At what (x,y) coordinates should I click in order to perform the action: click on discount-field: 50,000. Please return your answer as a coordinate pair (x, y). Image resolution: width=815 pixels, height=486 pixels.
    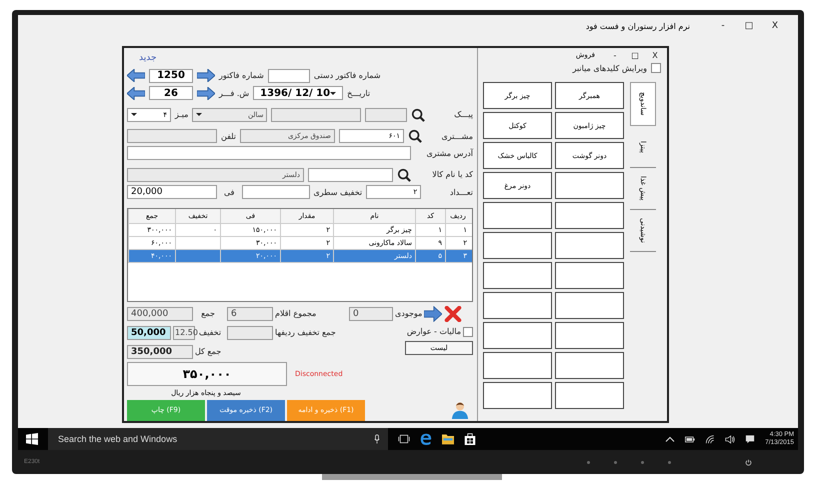
    Looking at the image, I should click on (149, 333).